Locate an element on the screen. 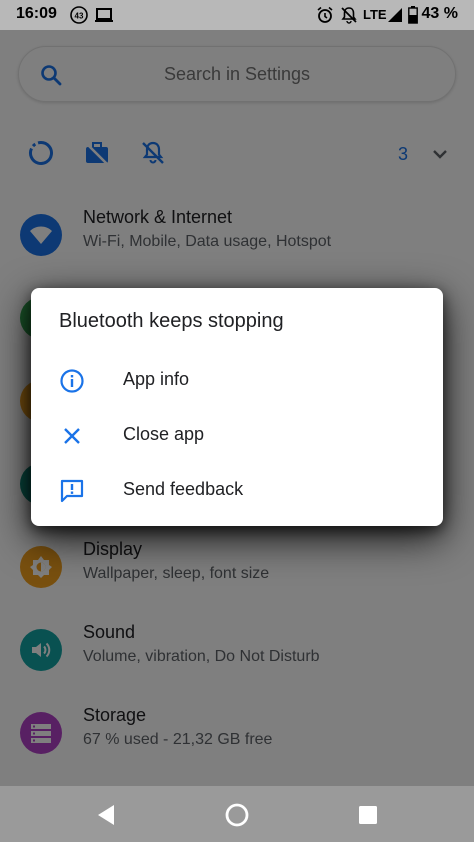 The width and height of the screenshot is (474, 842). status-time: 16:09 is located at coordinates (36, 13).